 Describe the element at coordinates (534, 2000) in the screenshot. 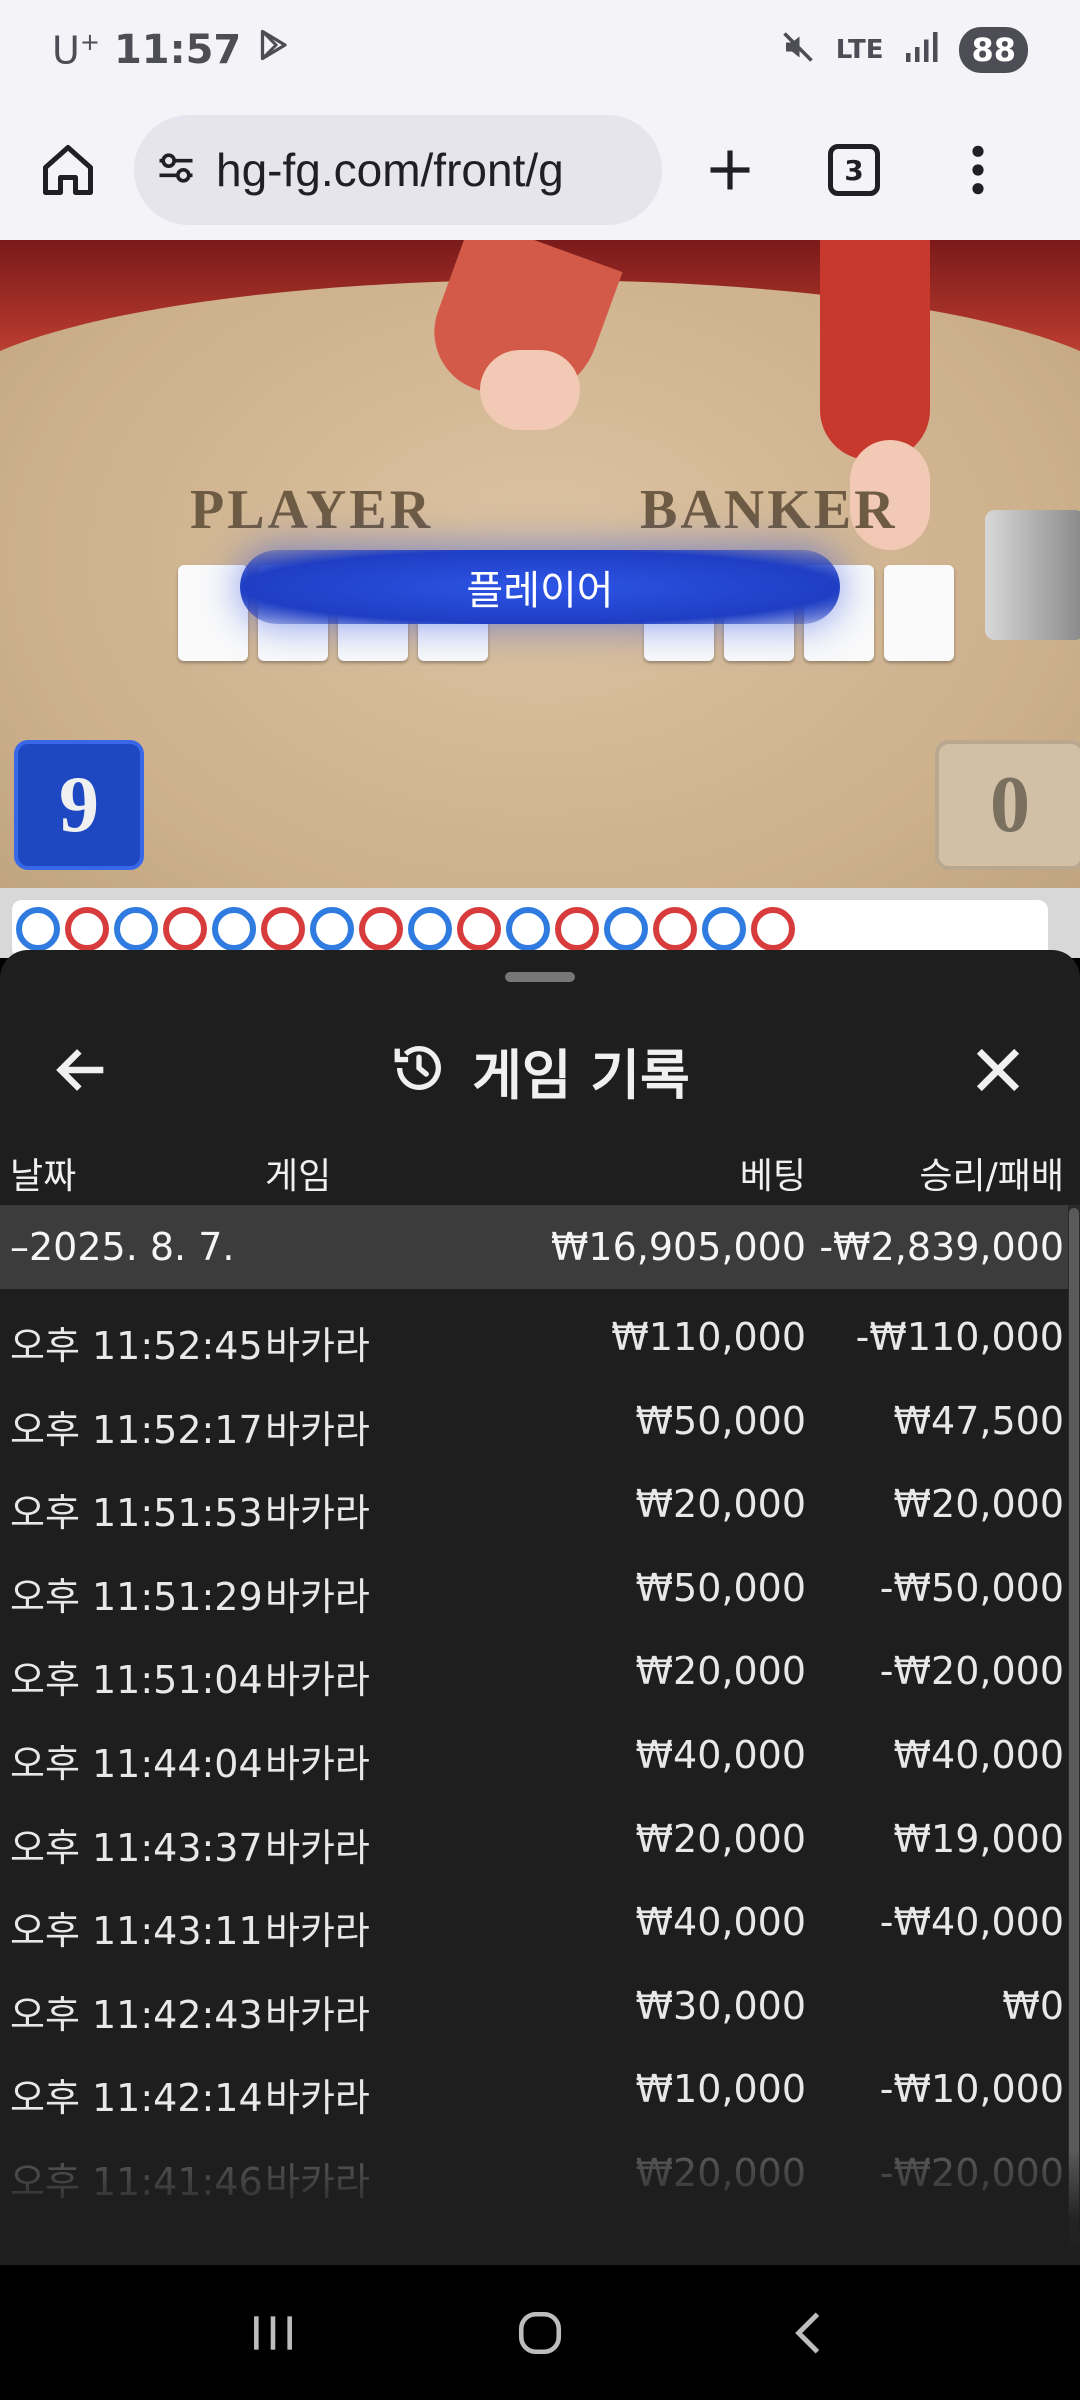

I see `table-row: 오후 11:42:43 바카라 ₩30,000 ₩0` at that location.